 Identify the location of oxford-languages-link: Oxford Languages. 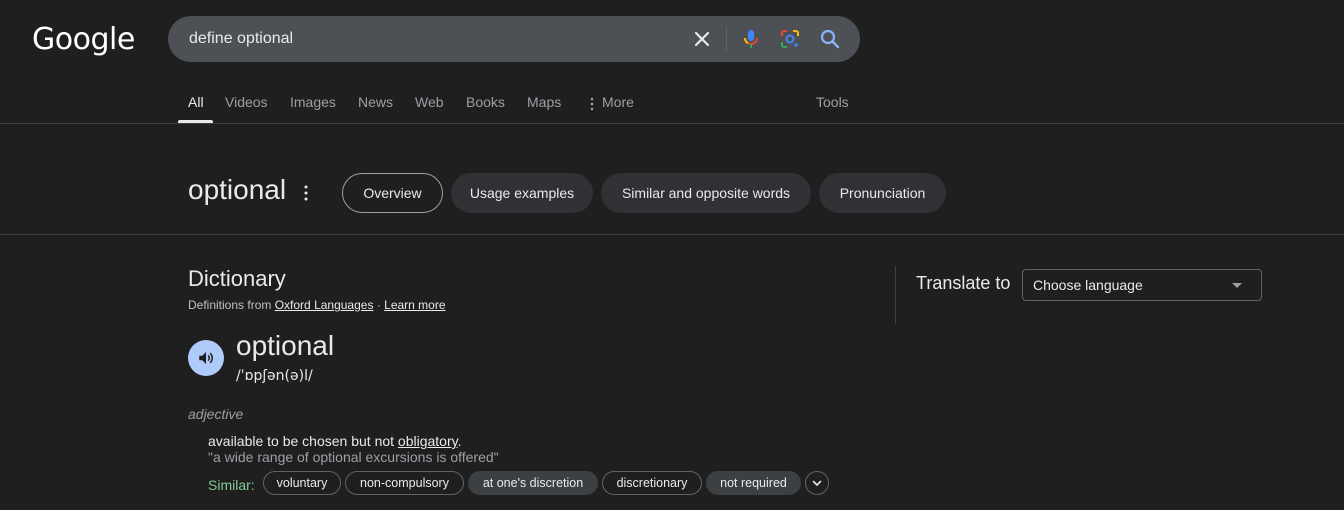
(324, 305).